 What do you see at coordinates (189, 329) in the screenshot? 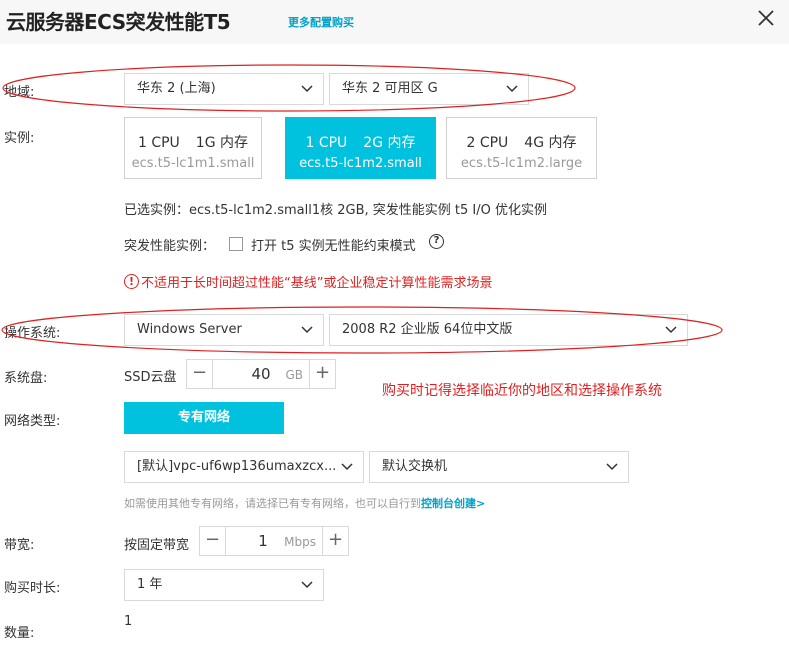
I see `os-type-value: Windows Server` at bounding box center [189, 329].